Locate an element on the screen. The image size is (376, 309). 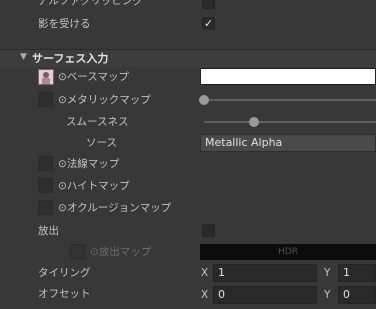
receive-shadows-checkbox: ✓ is located at coordinates (208, 23).